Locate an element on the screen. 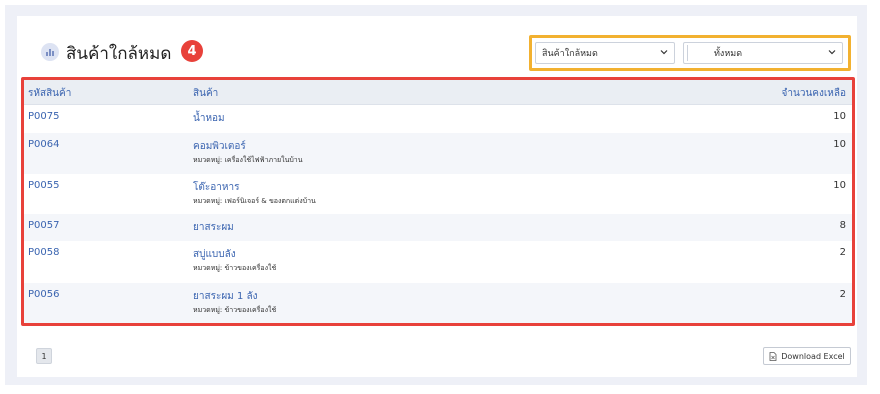 This screenshot has height=394, width=880. product-name-link: น้ำหอม is located at coordinates (209, 118).